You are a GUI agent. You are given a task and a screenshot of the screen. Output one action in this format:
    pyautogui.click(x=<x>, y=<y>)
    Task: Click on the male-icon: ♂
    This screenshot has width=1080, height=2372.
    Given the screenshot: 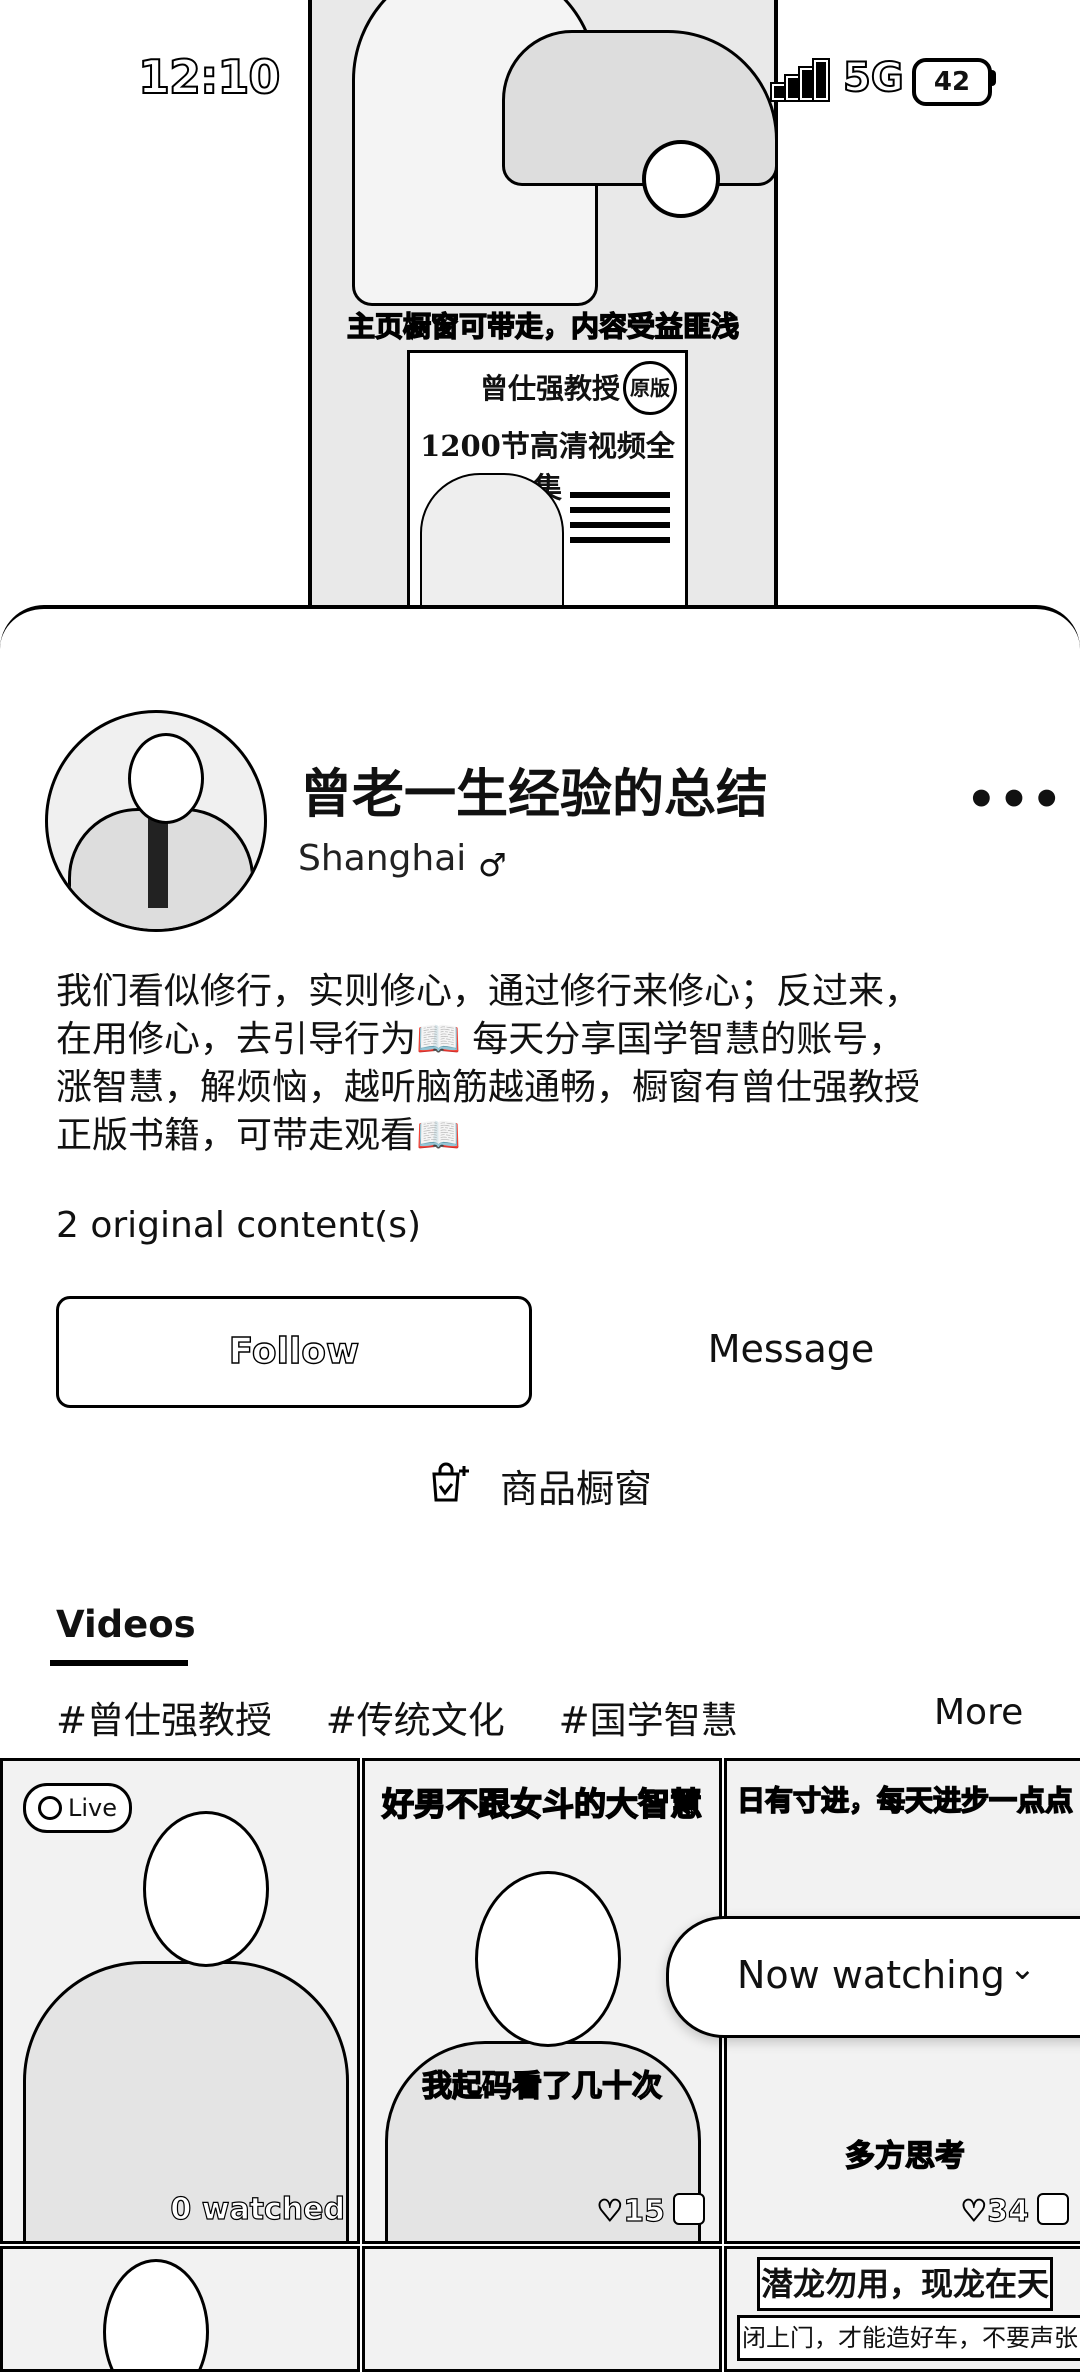 What is the action you would take?
    pyautogui.click(x=492, y=865)
    